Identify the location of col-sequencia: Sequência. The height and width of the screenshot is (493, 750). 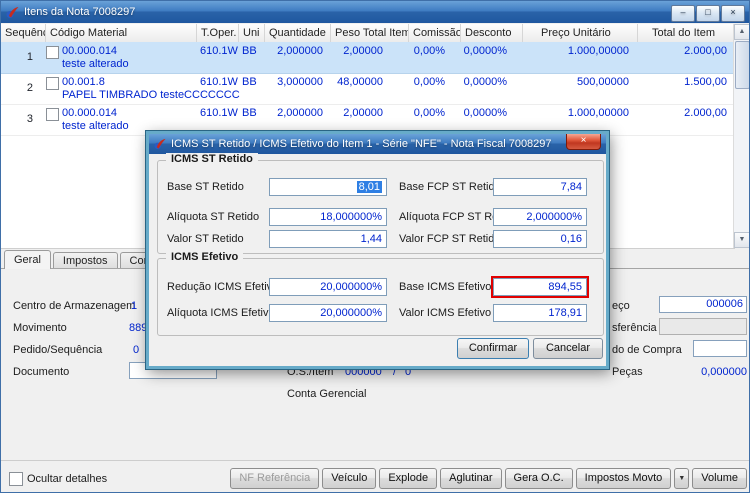
(23, 33).